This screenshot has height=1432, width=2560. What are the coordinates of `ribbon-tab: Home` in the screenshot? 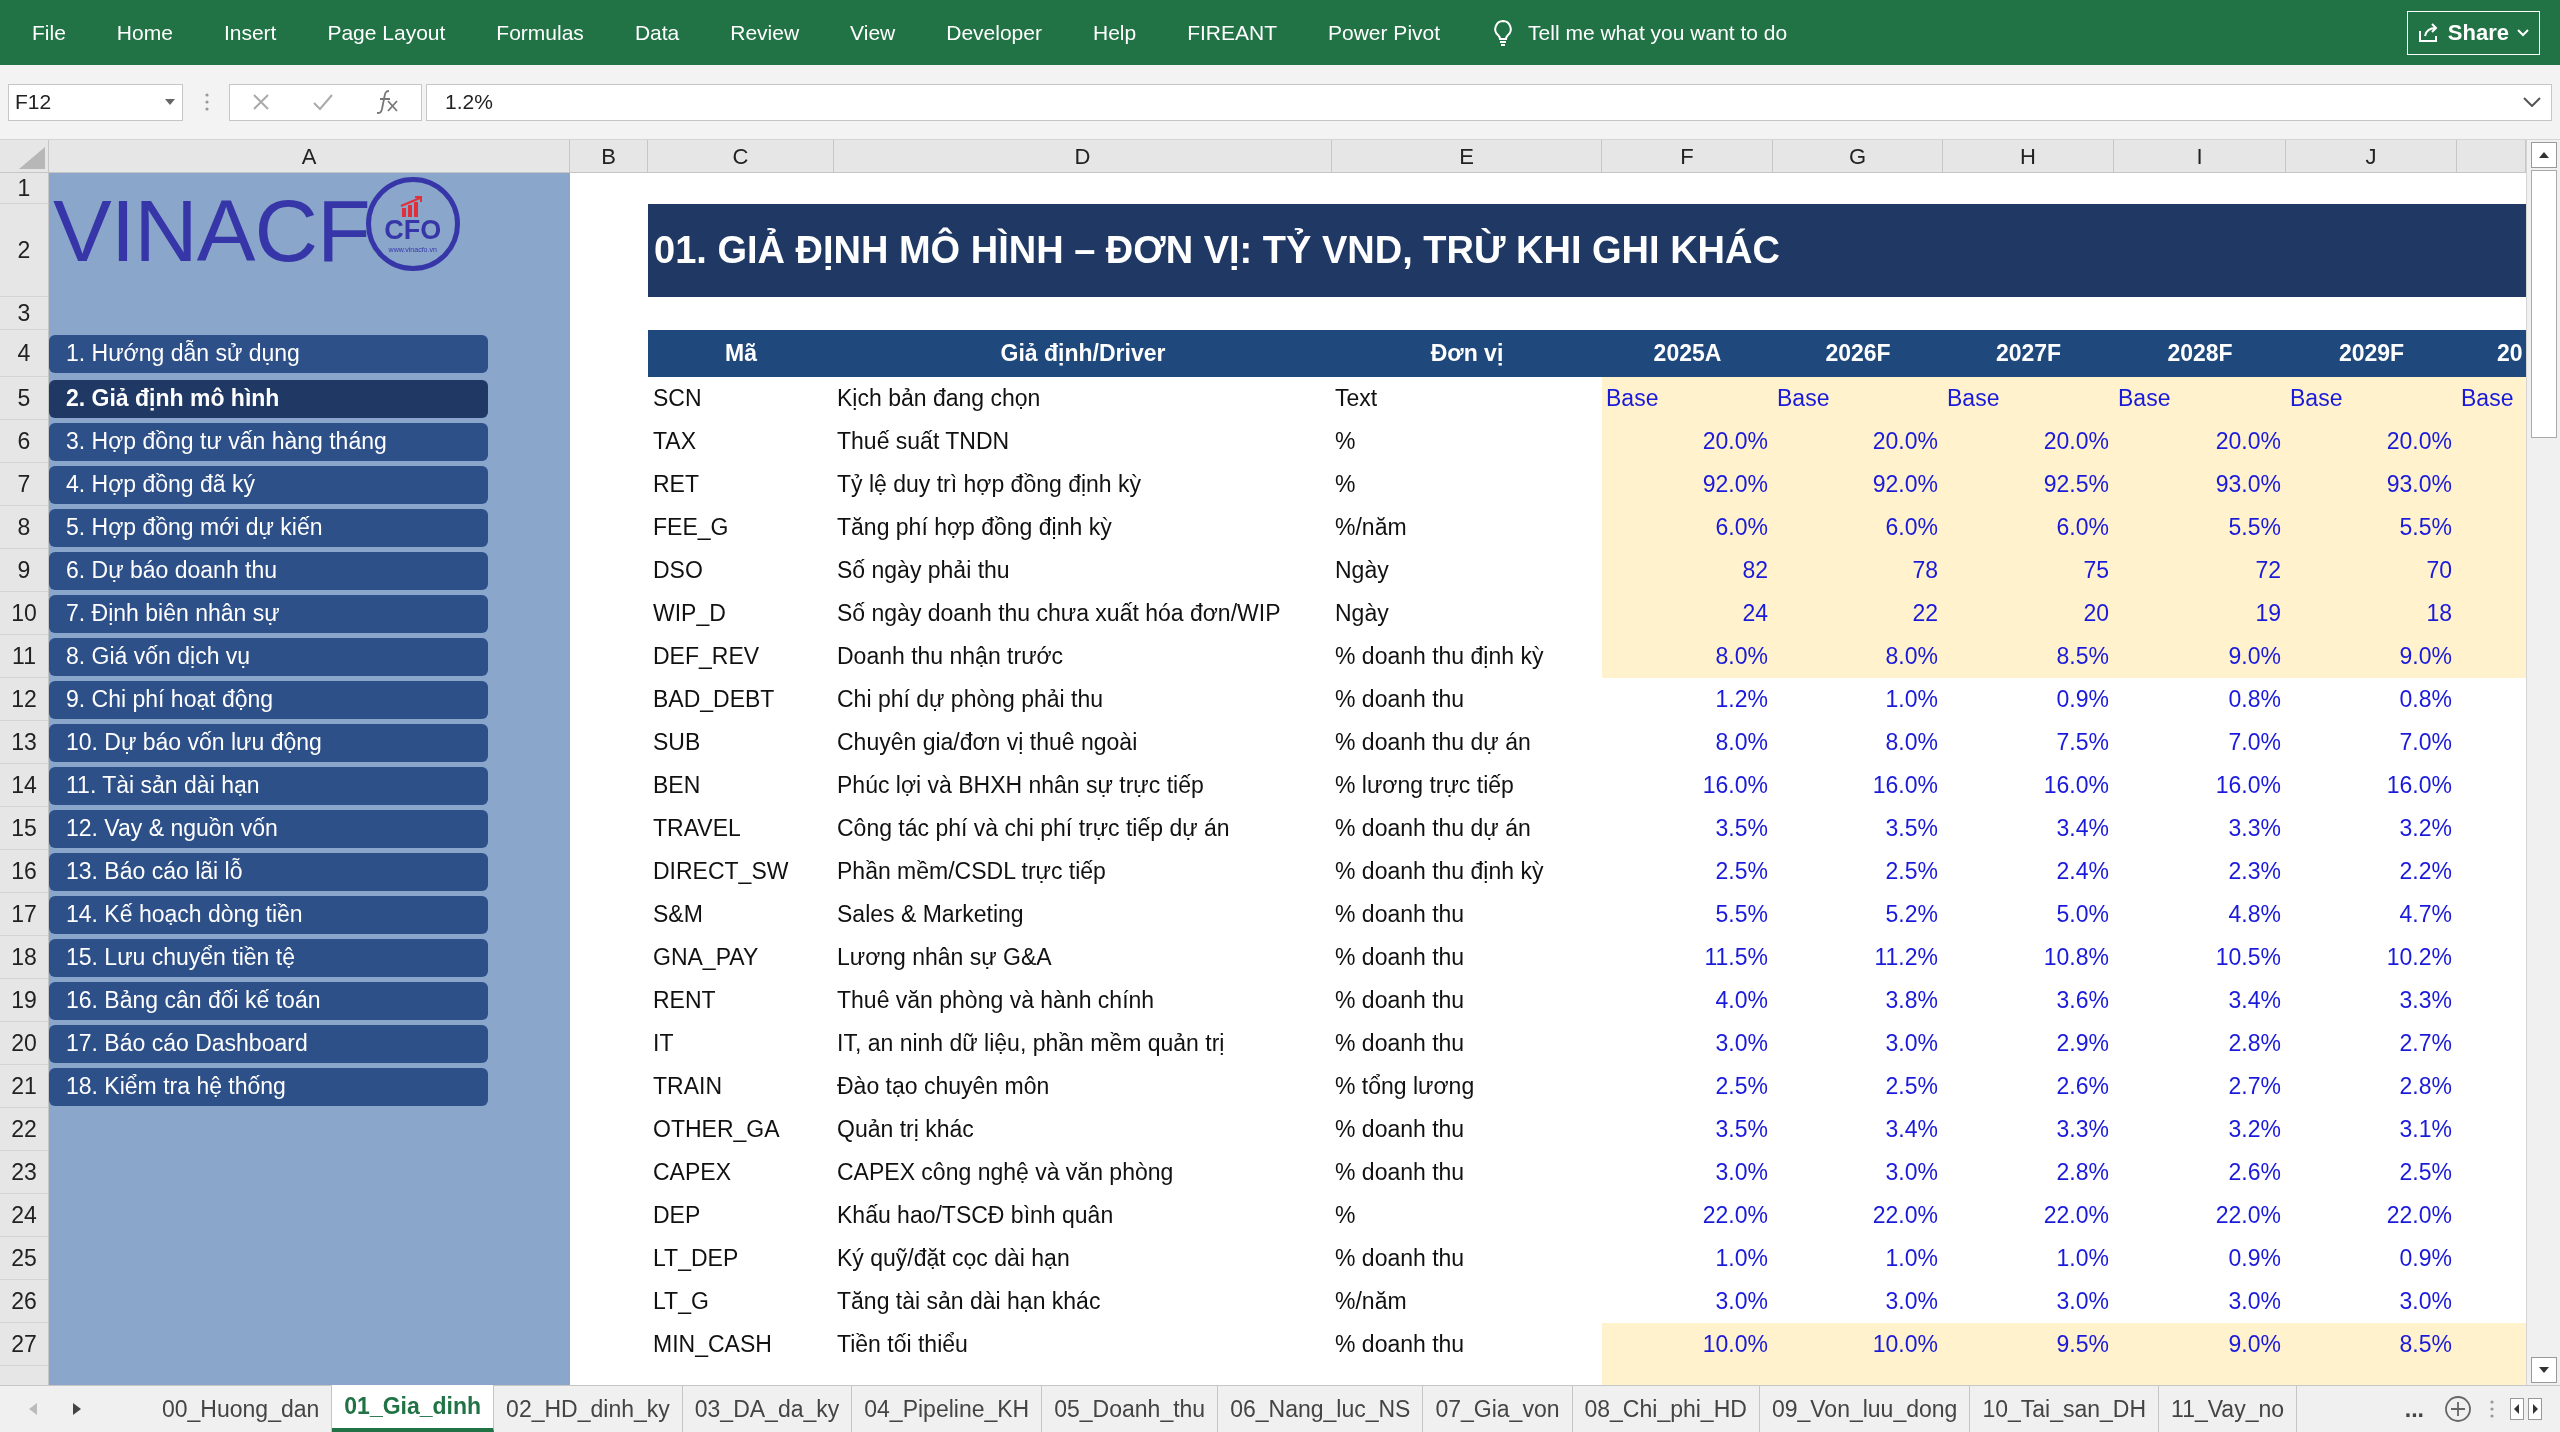 It's located at (144, 32).